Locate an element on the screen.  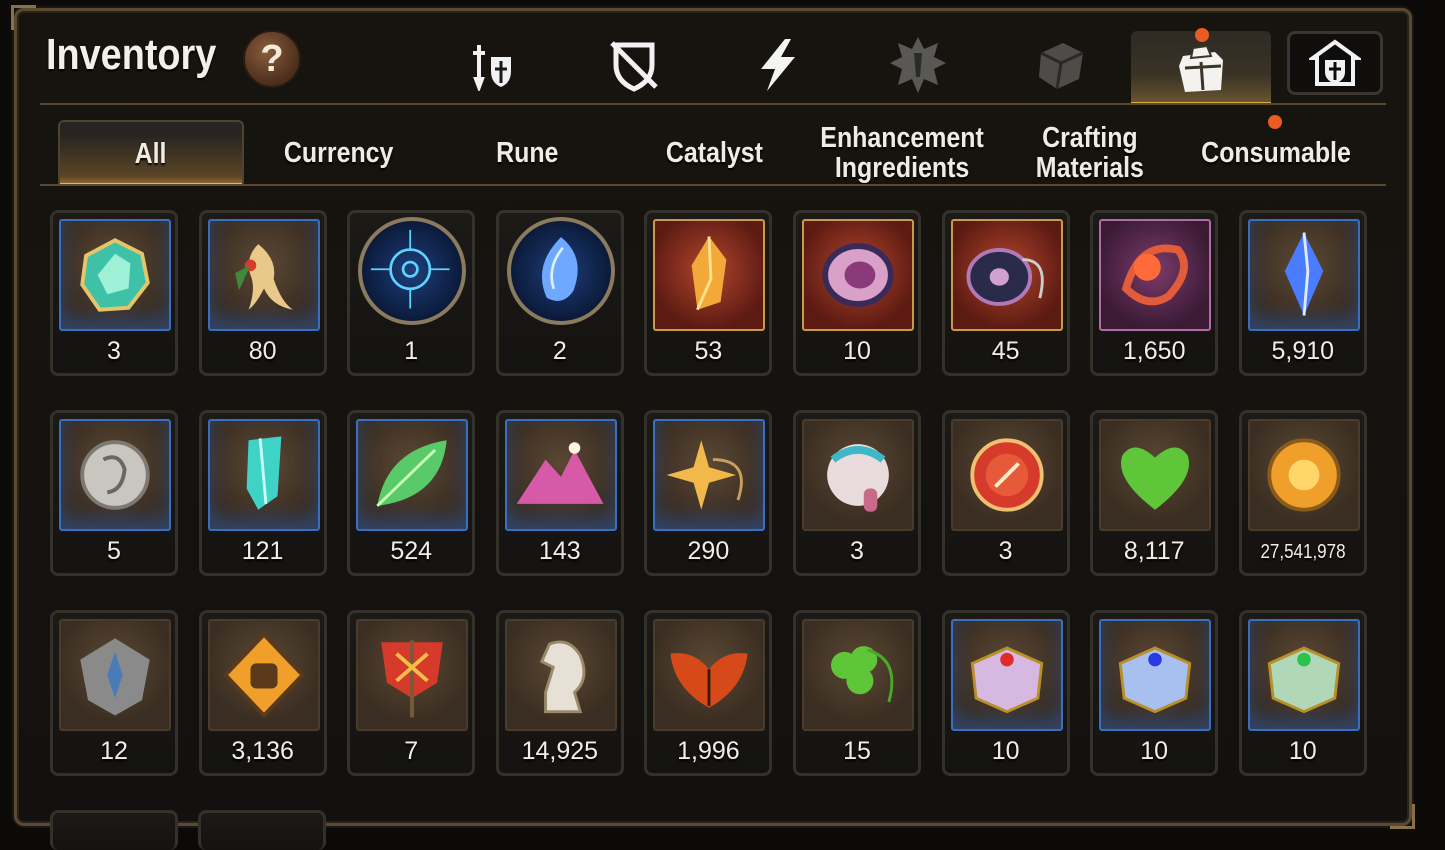
ginseng-root-icon is located at coordinates (263, 275).